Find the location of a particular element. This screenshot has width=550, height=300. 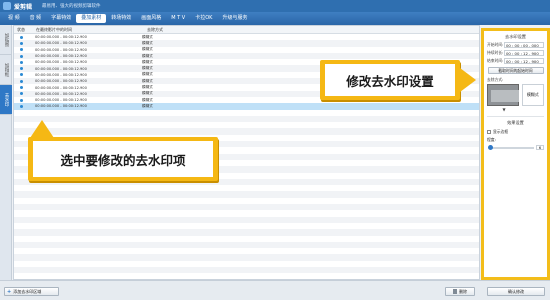

side-tab-frame: 加相框 is located at coordinates (6, 70).